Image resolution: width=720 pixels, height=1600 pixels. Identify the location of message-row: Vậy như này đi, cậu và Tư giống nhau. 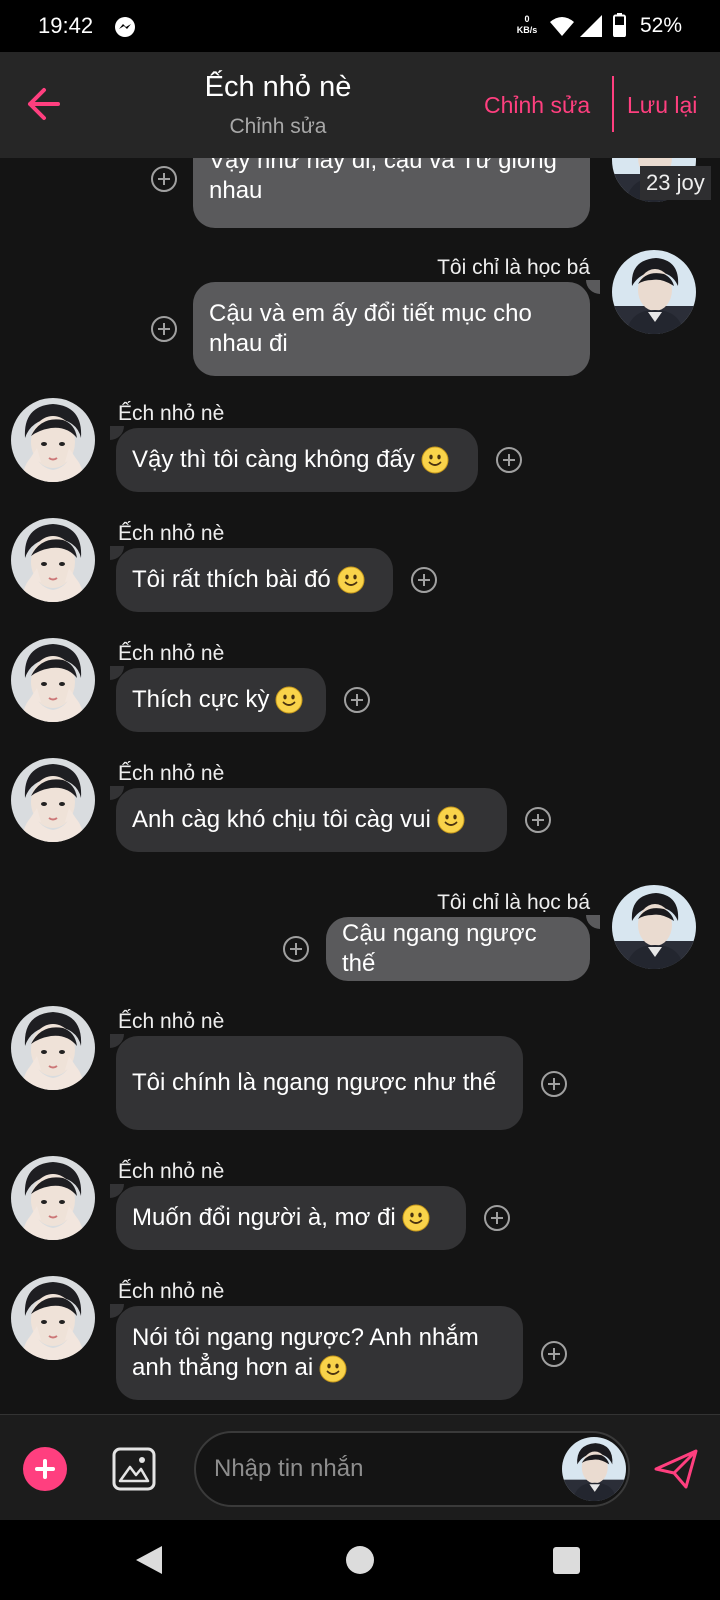
(360, 193).